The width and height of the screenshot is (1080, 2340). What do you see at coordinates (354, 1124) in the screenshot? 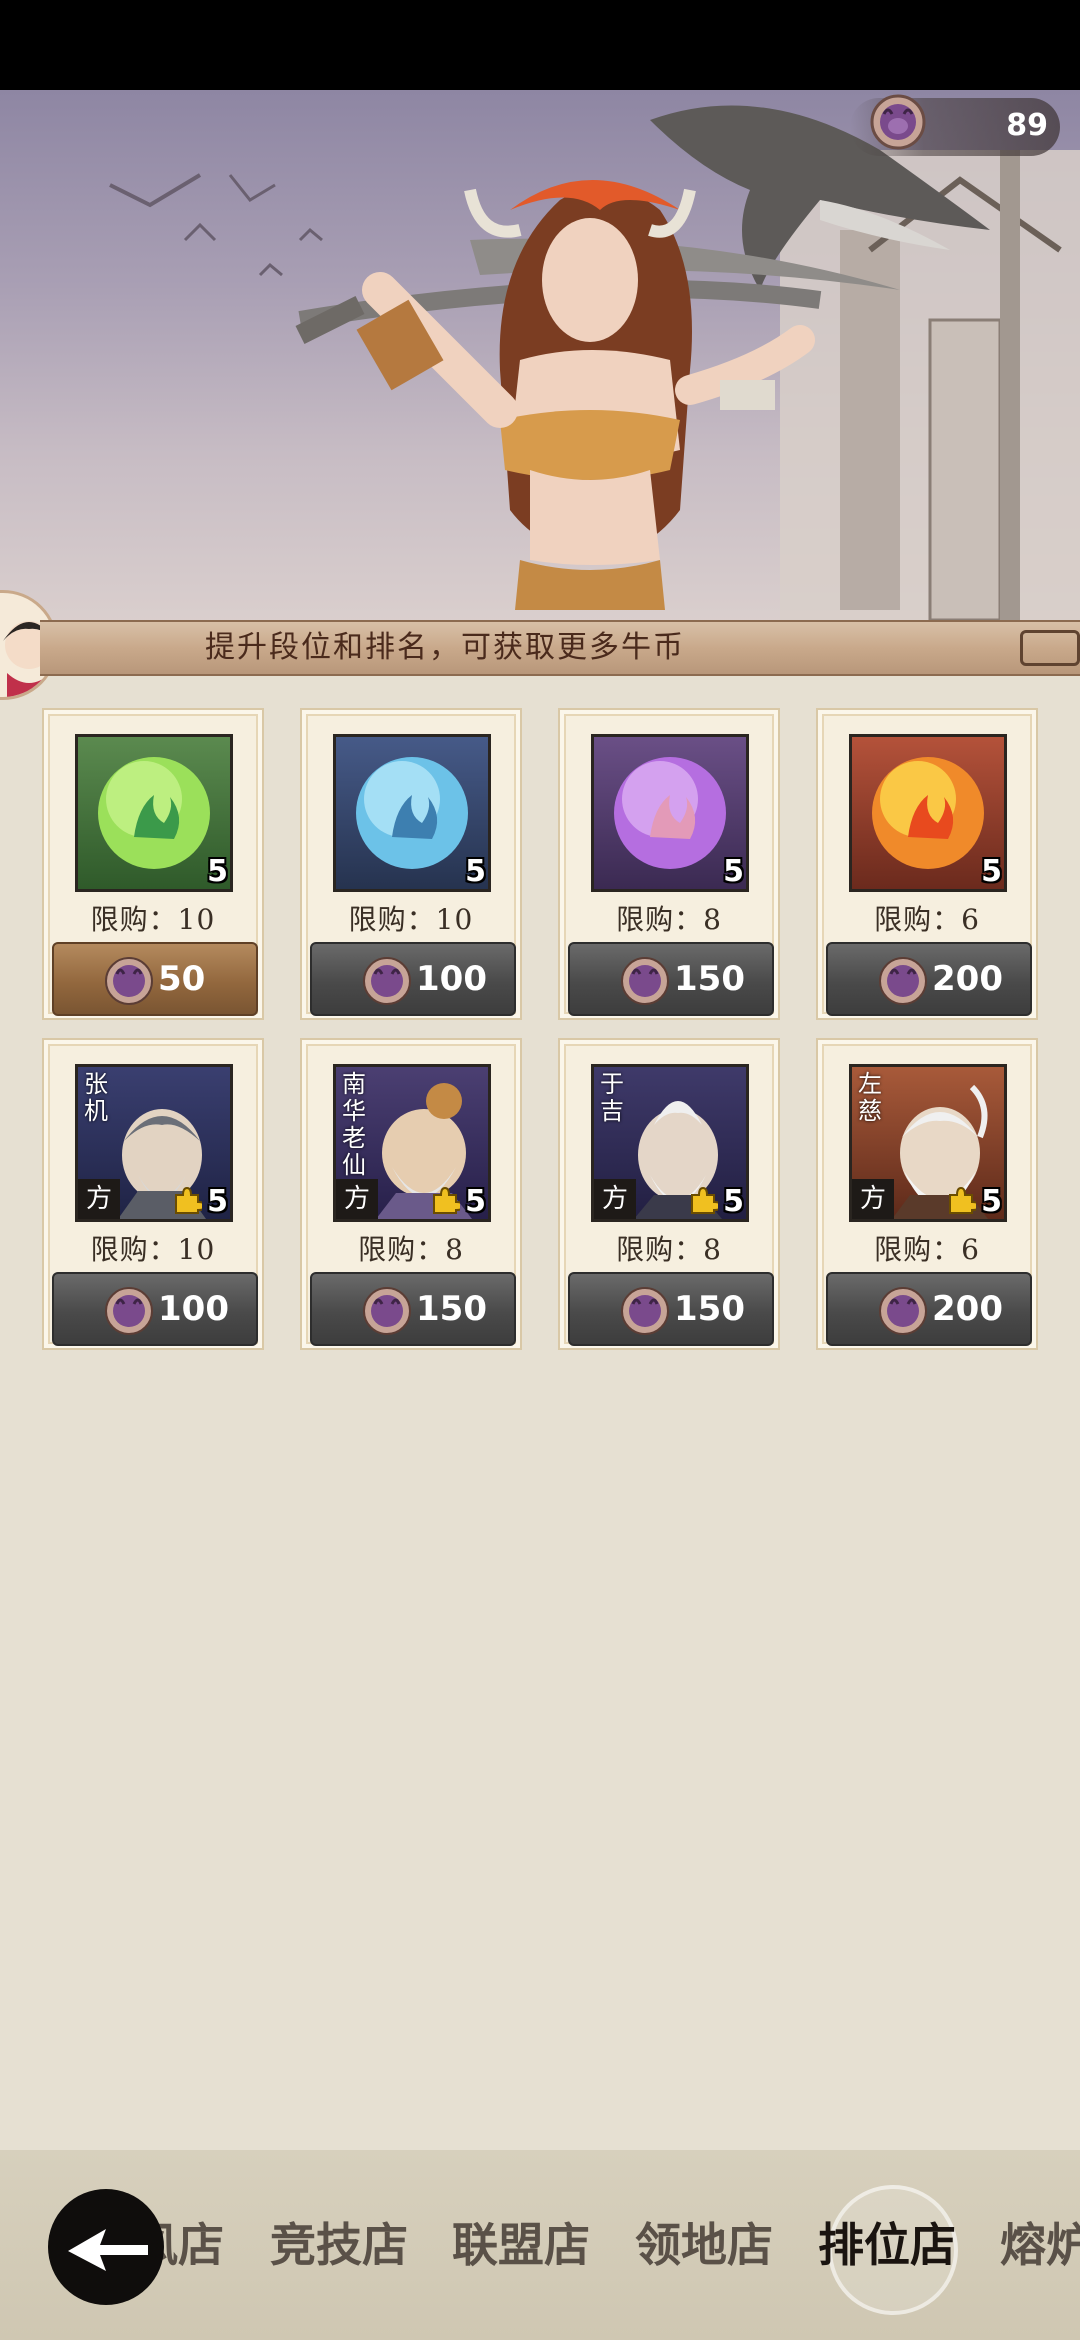
I see `hero-name: 南华老仙` at bounding box center [354, 1124].